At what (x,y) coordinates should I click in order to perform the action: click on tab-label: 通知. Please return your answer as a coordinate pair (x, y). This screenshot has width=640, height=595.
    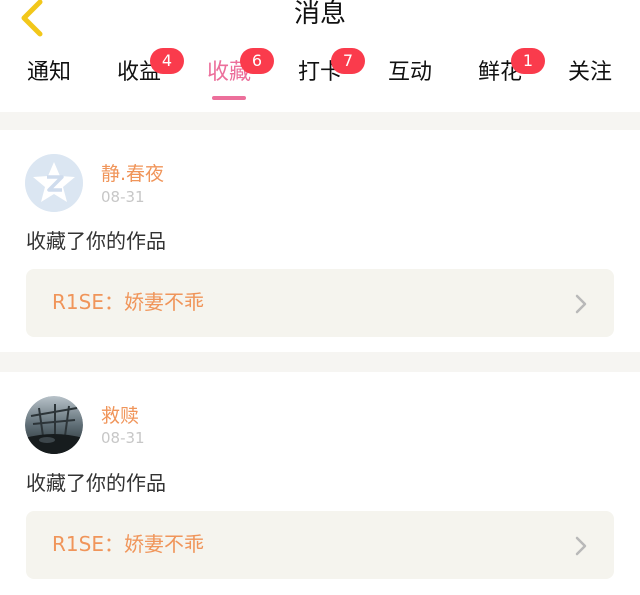
    Looking at the image, I should click on (48, 72).